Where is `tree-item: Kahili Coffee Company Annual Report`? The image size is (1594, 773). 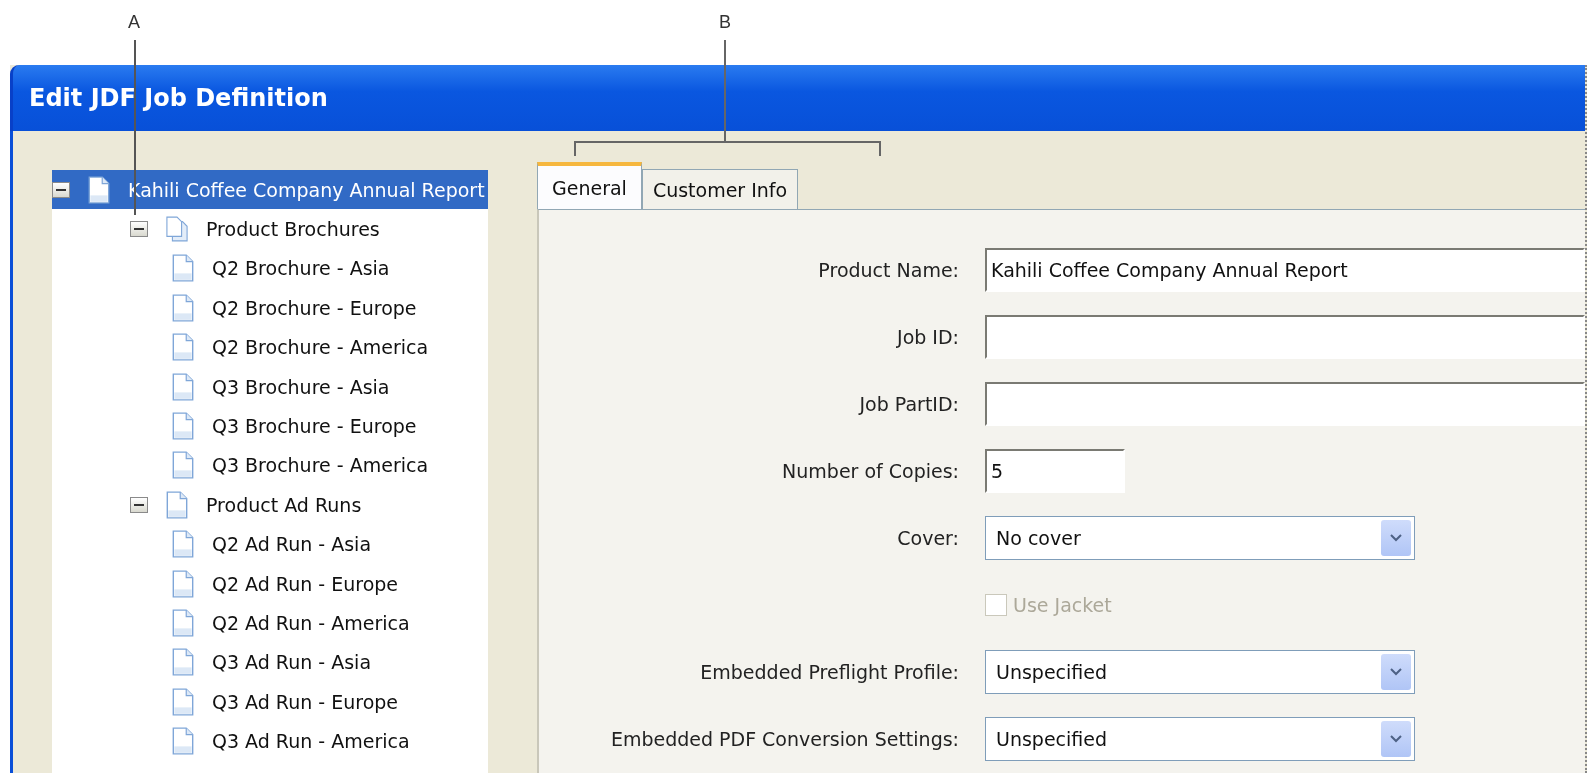
tree-item: Kahili Coffee Company Annual Report is located at coordinates (270, 190).